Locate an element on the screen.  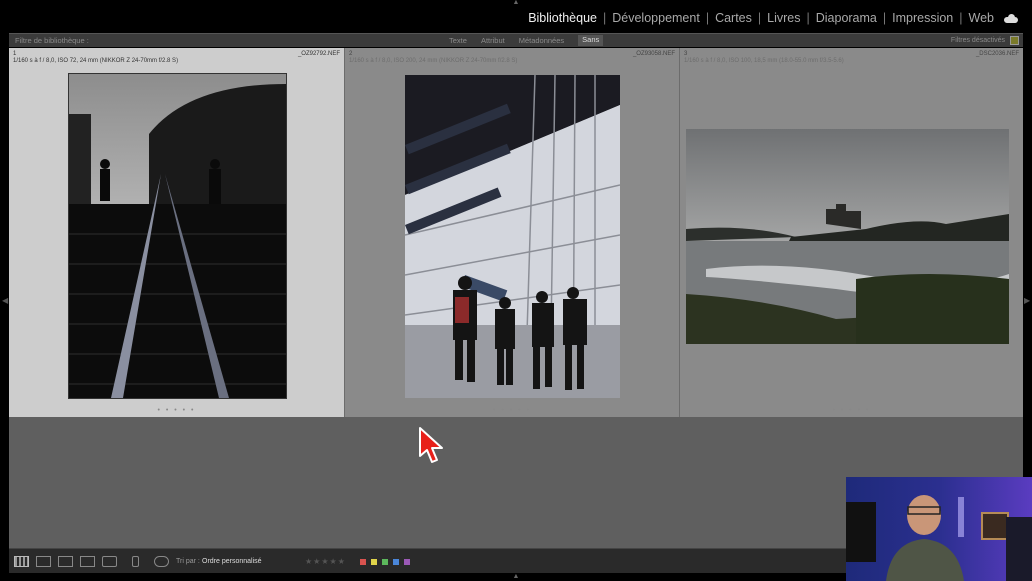
webcam-overlay is located at coordinates (939, 529).